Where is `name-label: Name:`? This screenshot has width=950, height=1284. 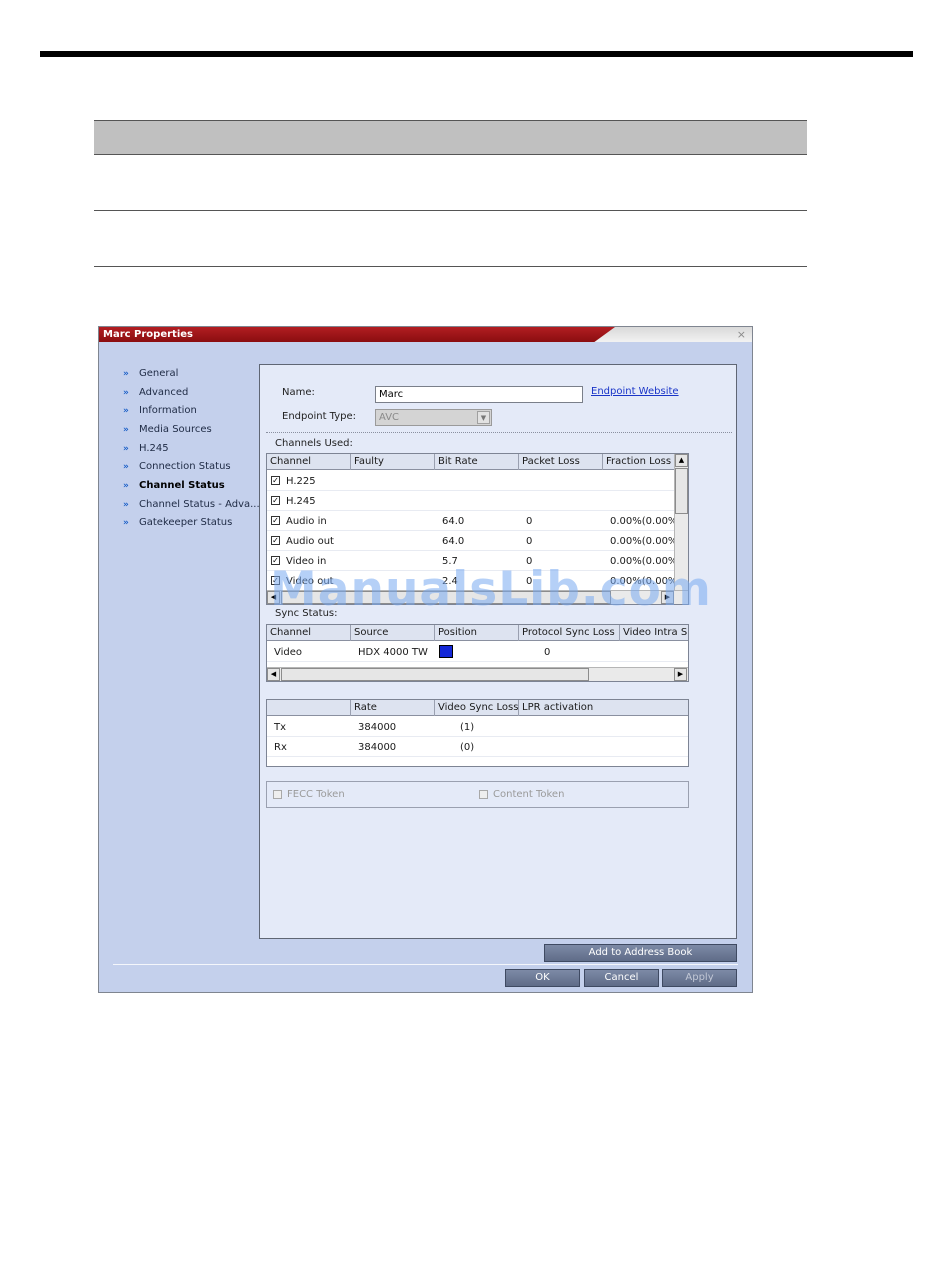 name-label: Name: is located at coordinates (298, 392).